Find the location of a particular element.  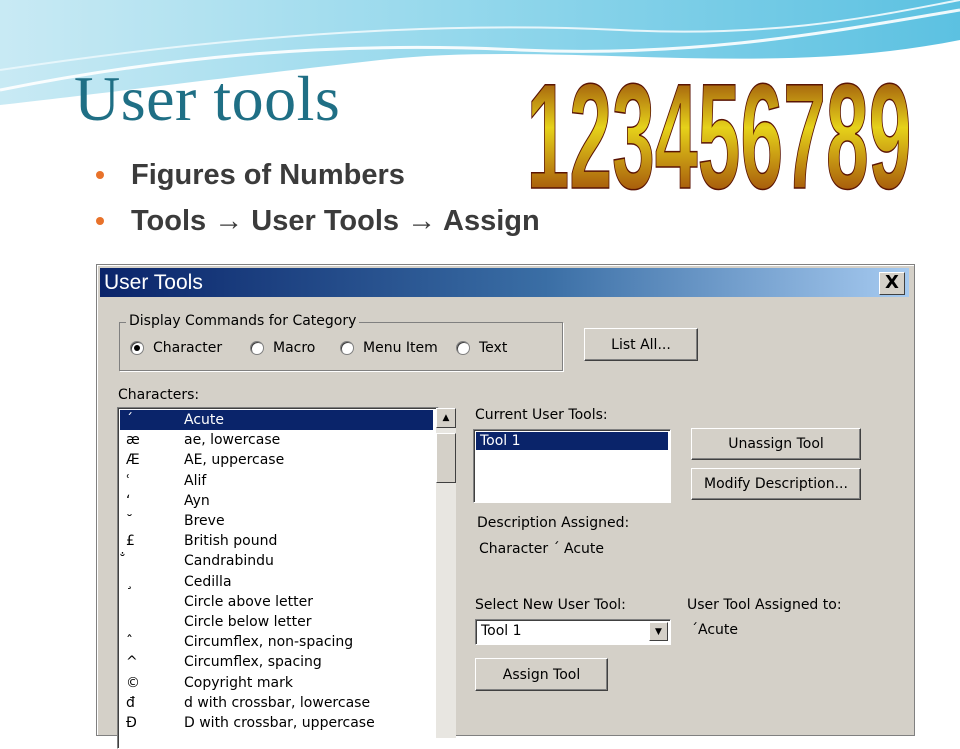

character-name: British pound is located at coordinates (231, 541).